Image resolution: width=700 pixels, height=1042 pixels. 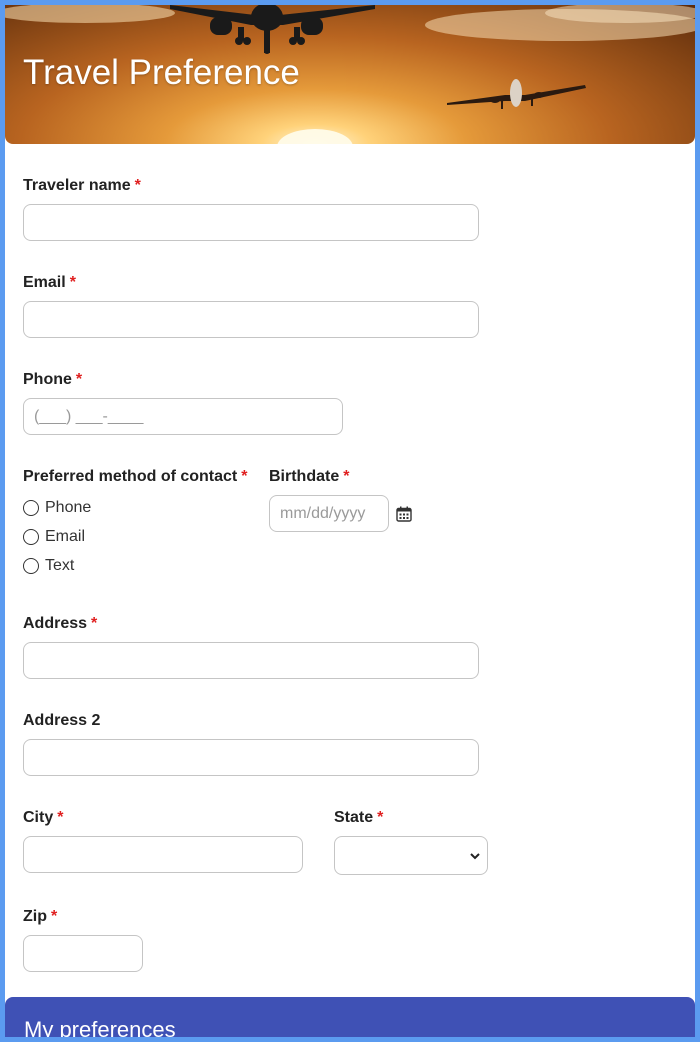 I want to click on contact-option-label: Text, so click(x=60, y=565).